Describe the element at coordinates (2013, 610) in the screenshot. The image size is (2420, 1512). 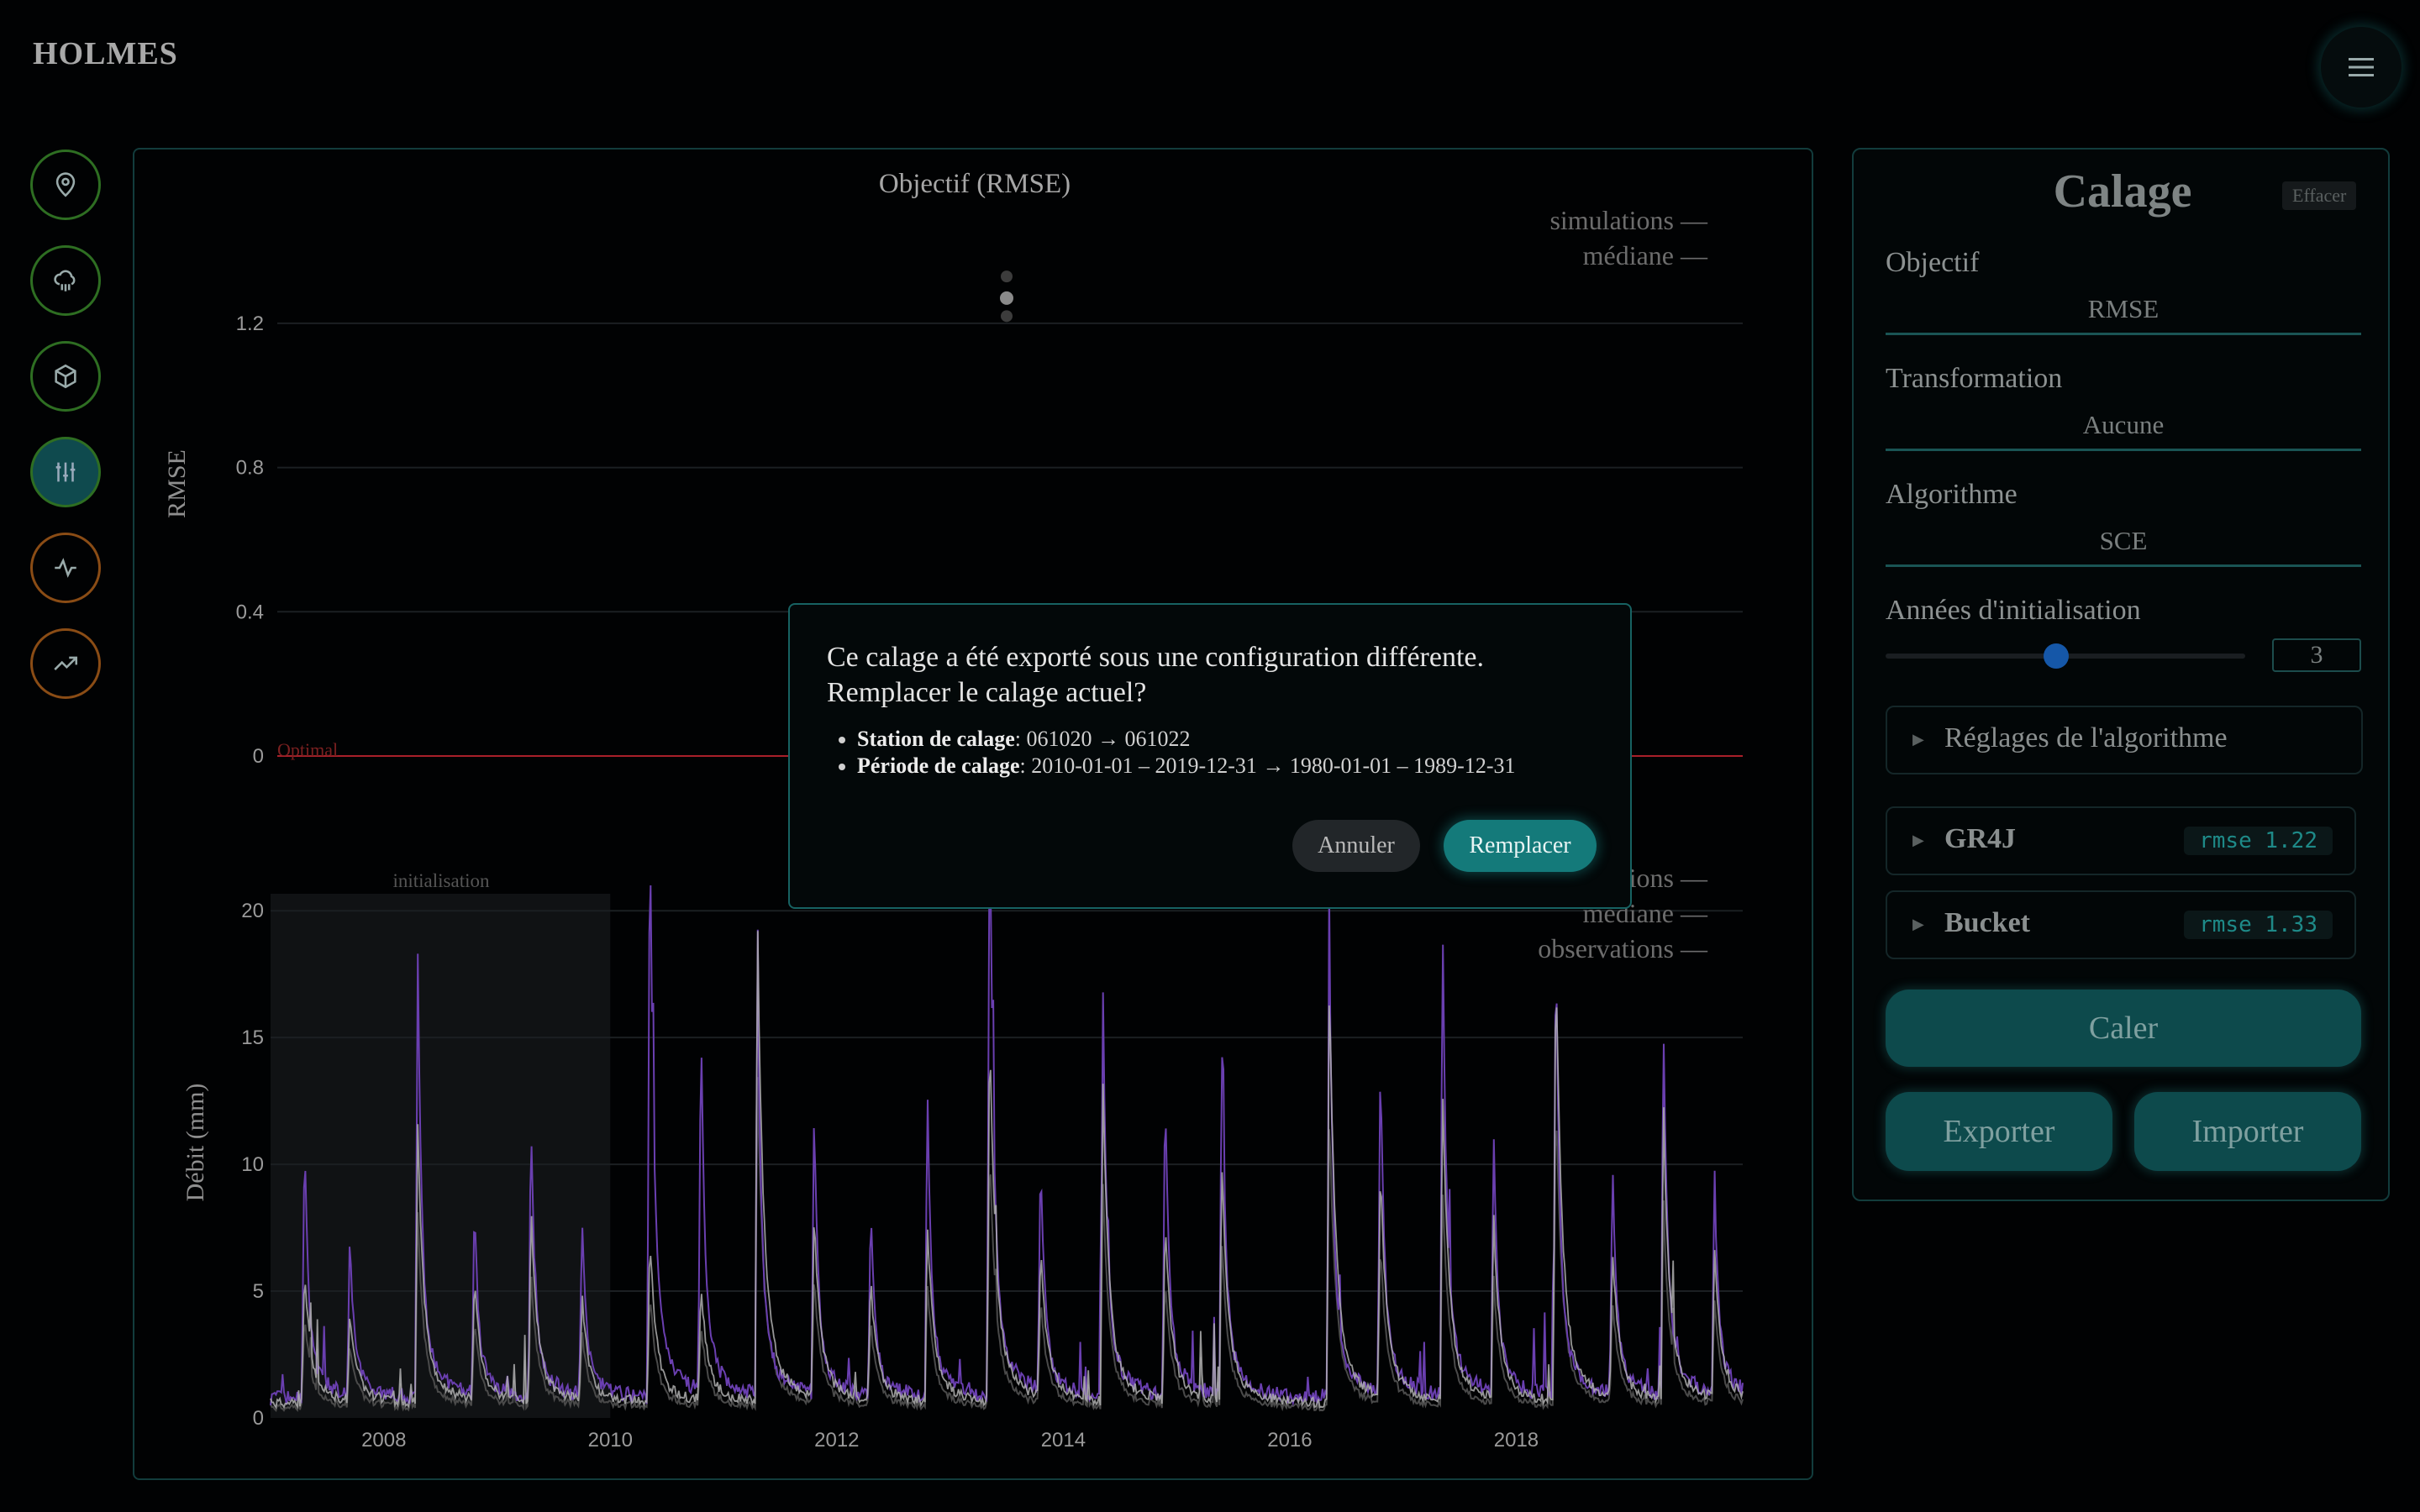
I see `init-years-label: Années d'initialisation` at that location.